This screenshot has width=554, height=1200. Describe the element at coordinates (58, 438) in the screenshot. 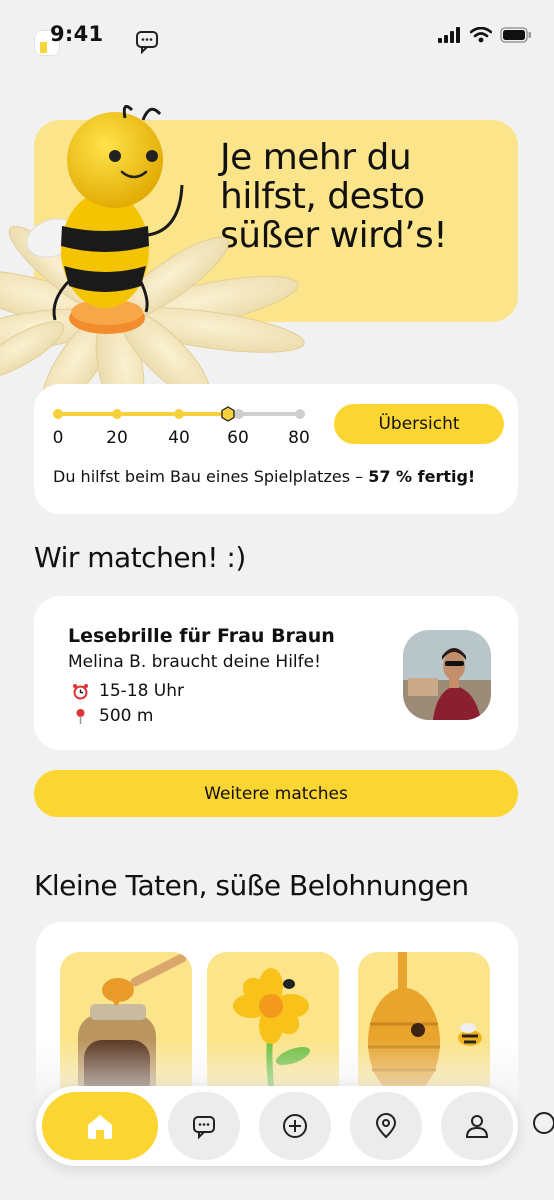

I see `progress-tick-label: 0` at that location.